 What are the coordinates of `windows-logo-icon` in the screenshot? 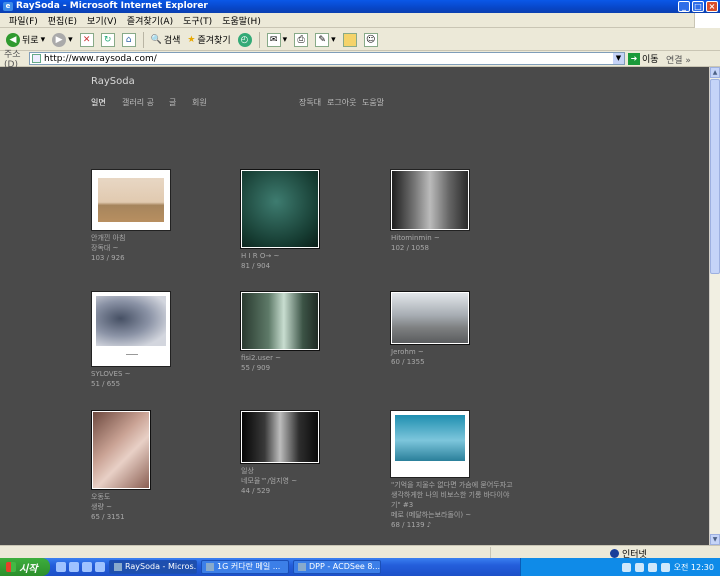 It's located at (707, 20).